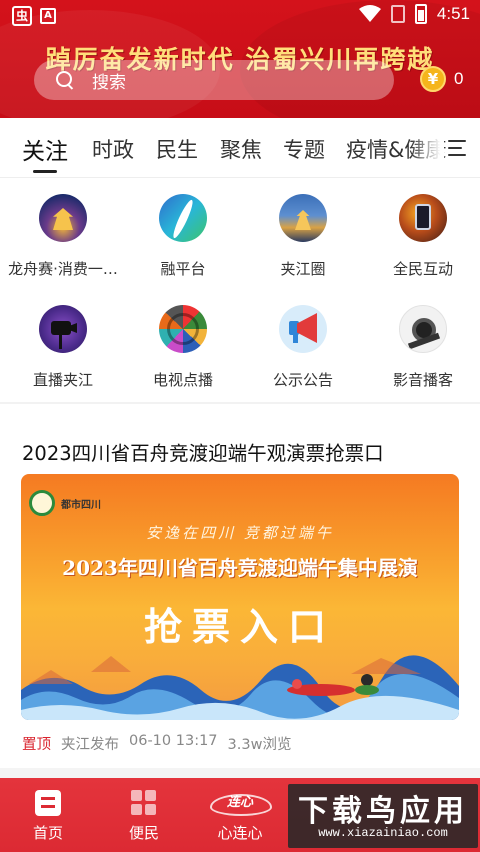 This screenshot has width=480, height=852. What do you see at coordinates (241, 803) in the screenshot?
I see `heart-link-icon: 连心` at bounding box center [241, 803].